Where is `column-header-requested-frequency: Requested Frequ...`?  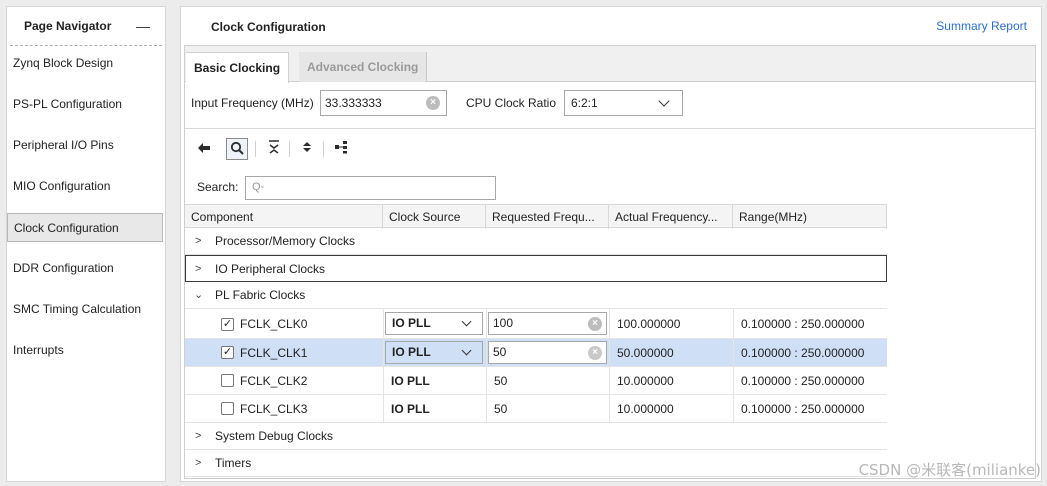
column-header-requested-frequency: Requested Frequ... is located at coordinates (547, 217).